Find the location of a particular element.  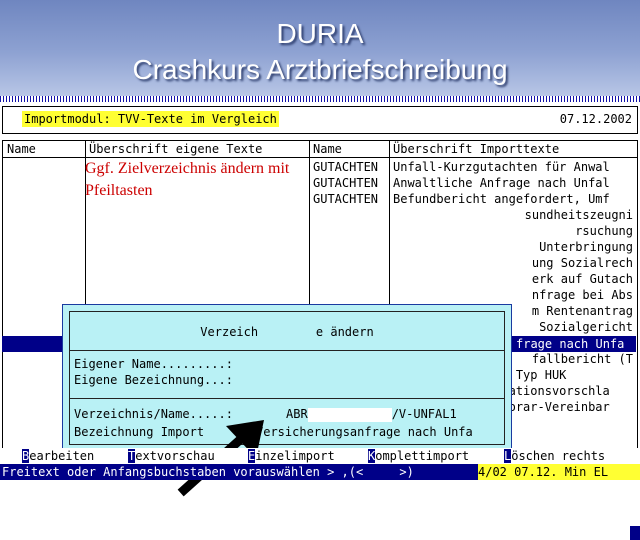

directory-suffix: /V-UNFAL1 is located at coordinates (424, 414).